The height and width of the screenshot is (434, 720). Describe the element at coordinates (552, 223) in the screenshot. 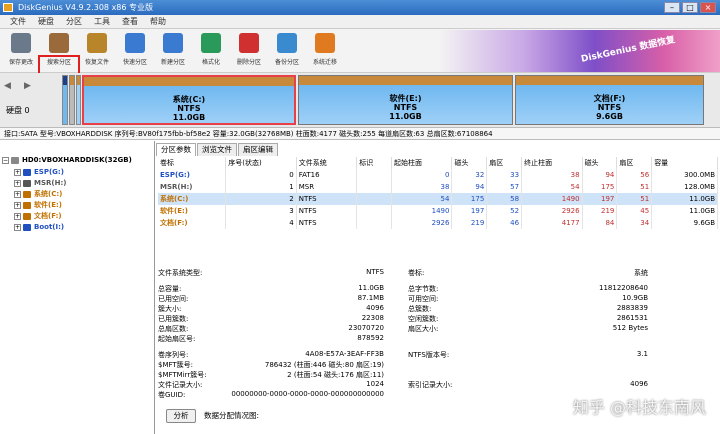

I see `table-cell: 4177` at that location.